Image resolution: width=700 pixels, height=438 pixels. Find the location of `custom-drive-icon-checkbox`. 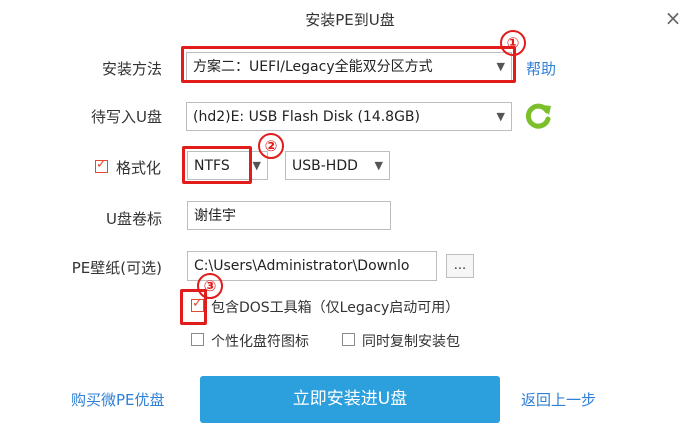

custom-drive-icon-checkbox is located at coordinates (197, 339).